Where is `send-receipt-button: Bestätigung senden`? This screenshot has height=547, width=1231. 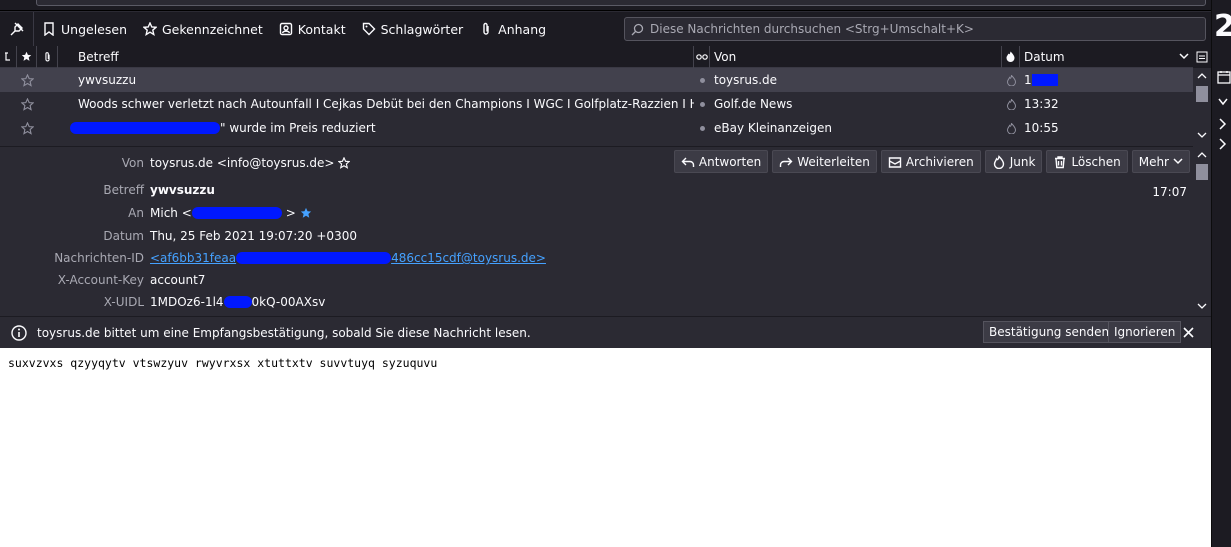 send-receipt-button: Bestätigung senden is located at coordinates (1049, 332).